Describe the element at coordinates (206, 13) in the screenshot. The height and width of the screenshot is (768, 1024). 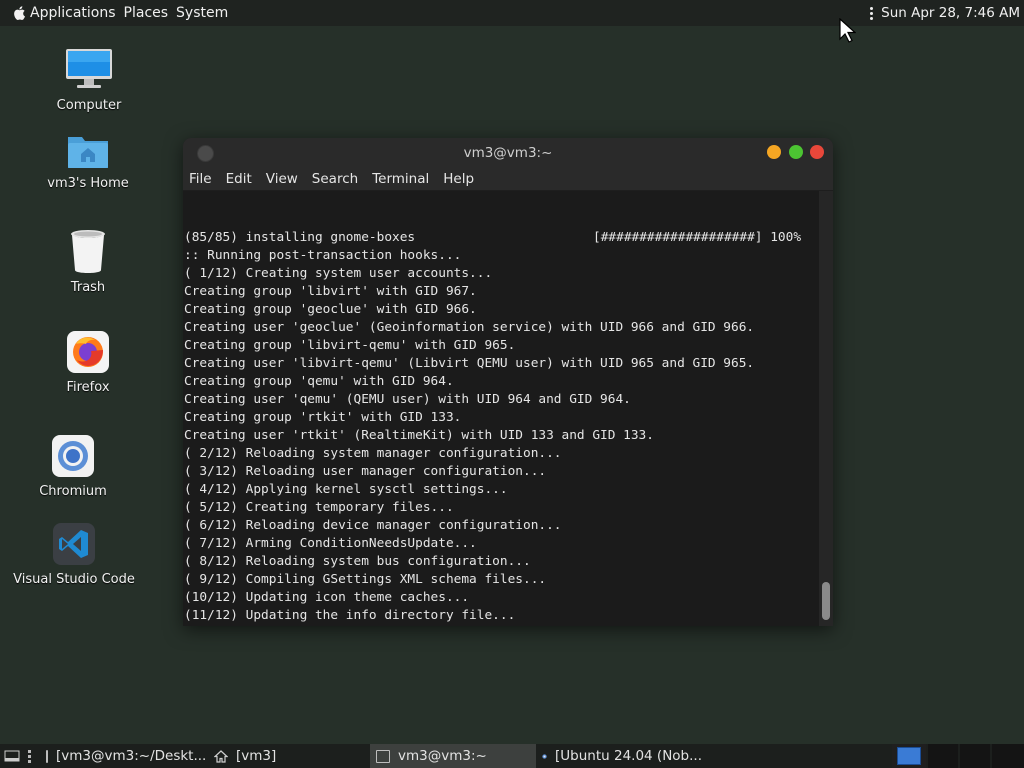
I see `system-menu: System` at that location.